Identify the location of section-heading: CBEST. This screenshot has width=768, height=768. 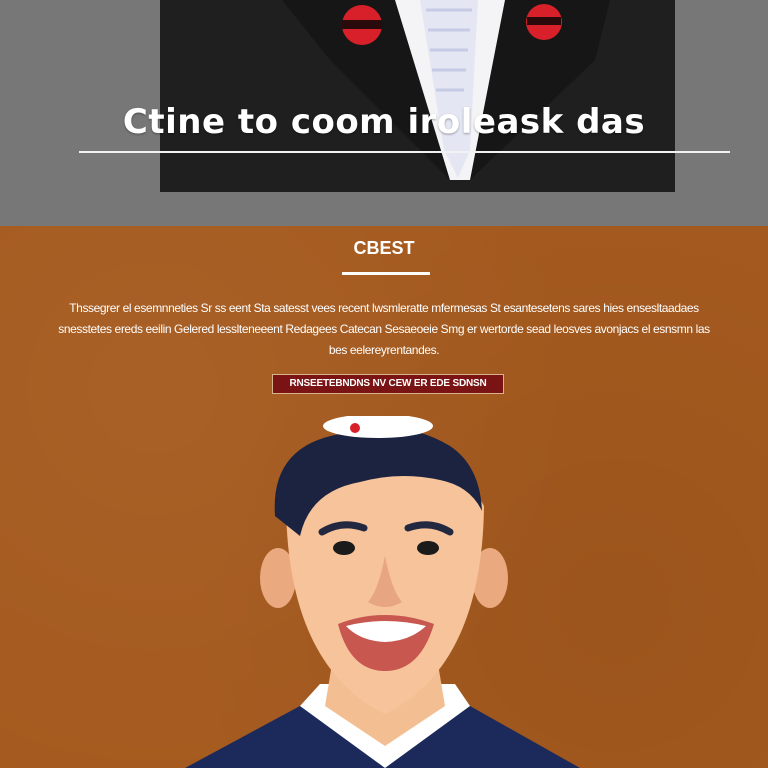
(384, 248).